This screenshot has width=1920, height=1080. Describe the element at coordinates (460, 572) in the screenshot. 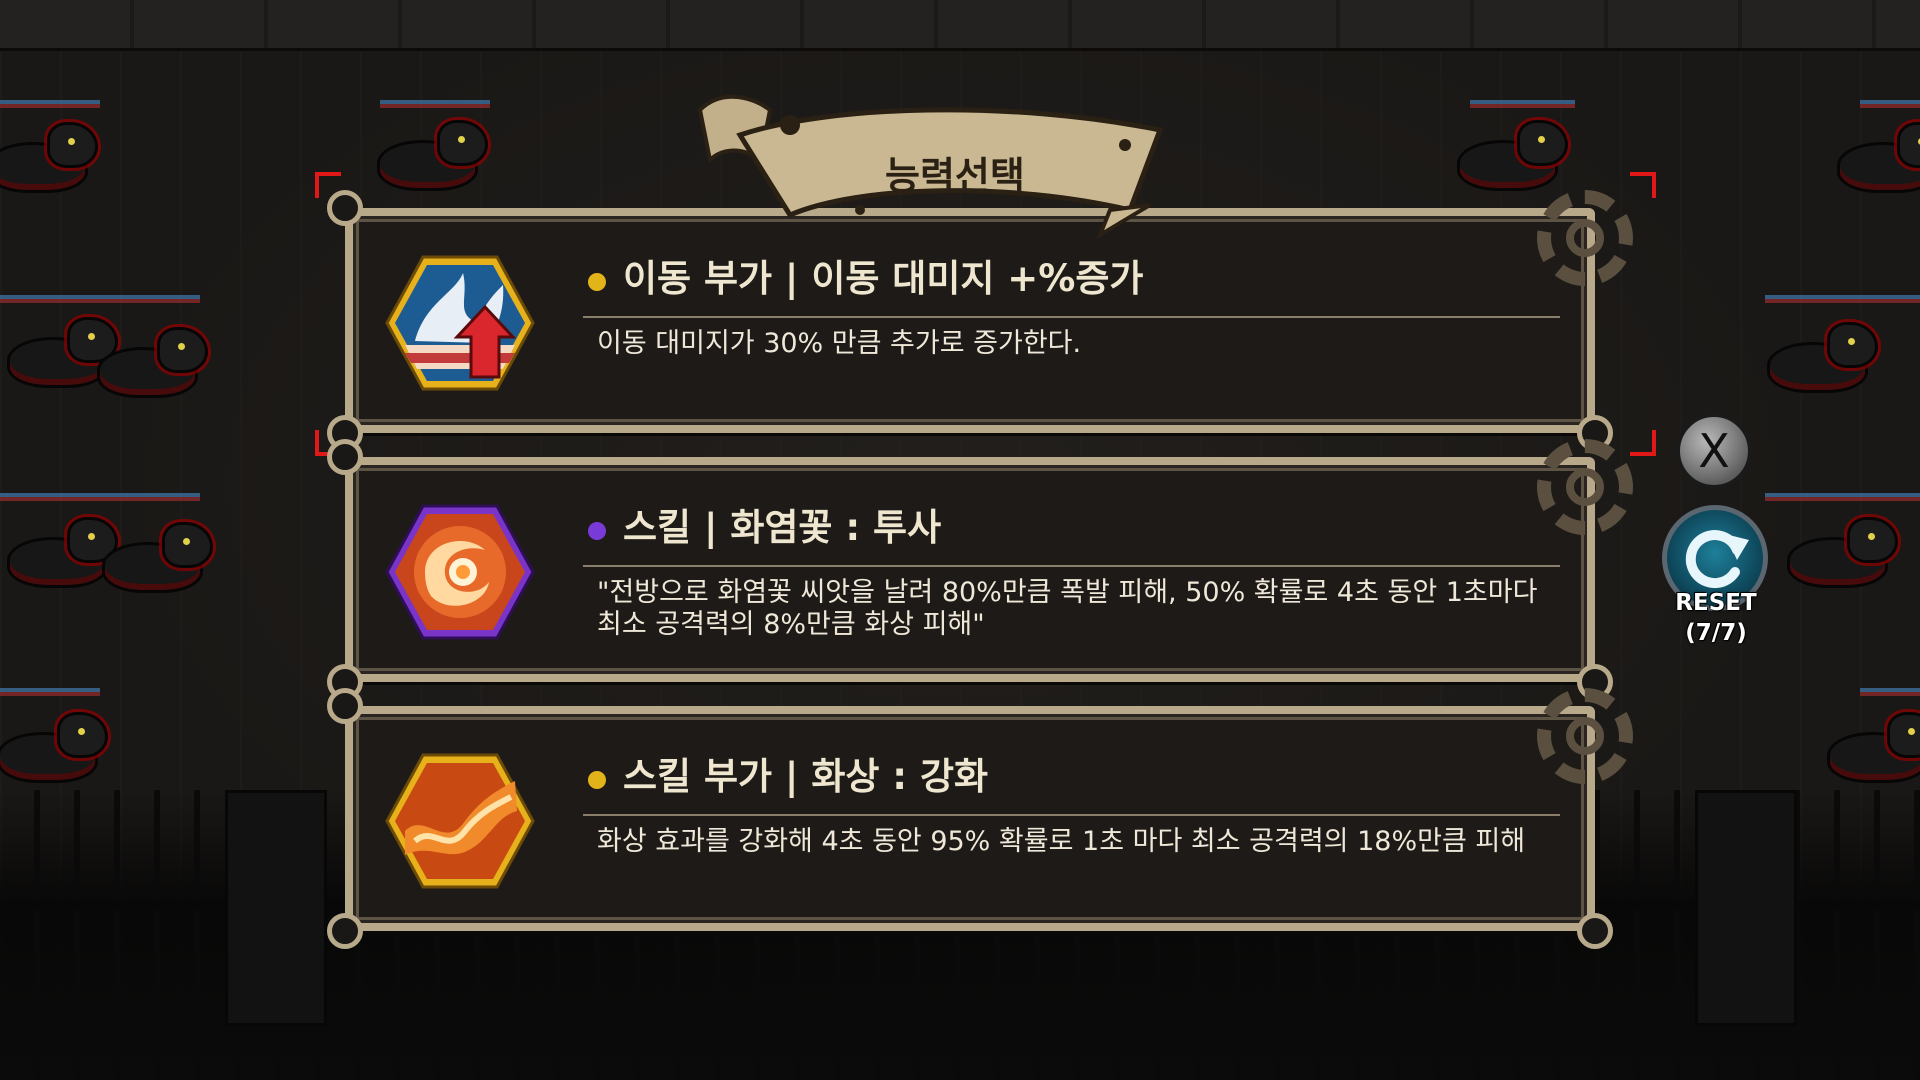

I see `fire-spark-swirl-icon` at that location.